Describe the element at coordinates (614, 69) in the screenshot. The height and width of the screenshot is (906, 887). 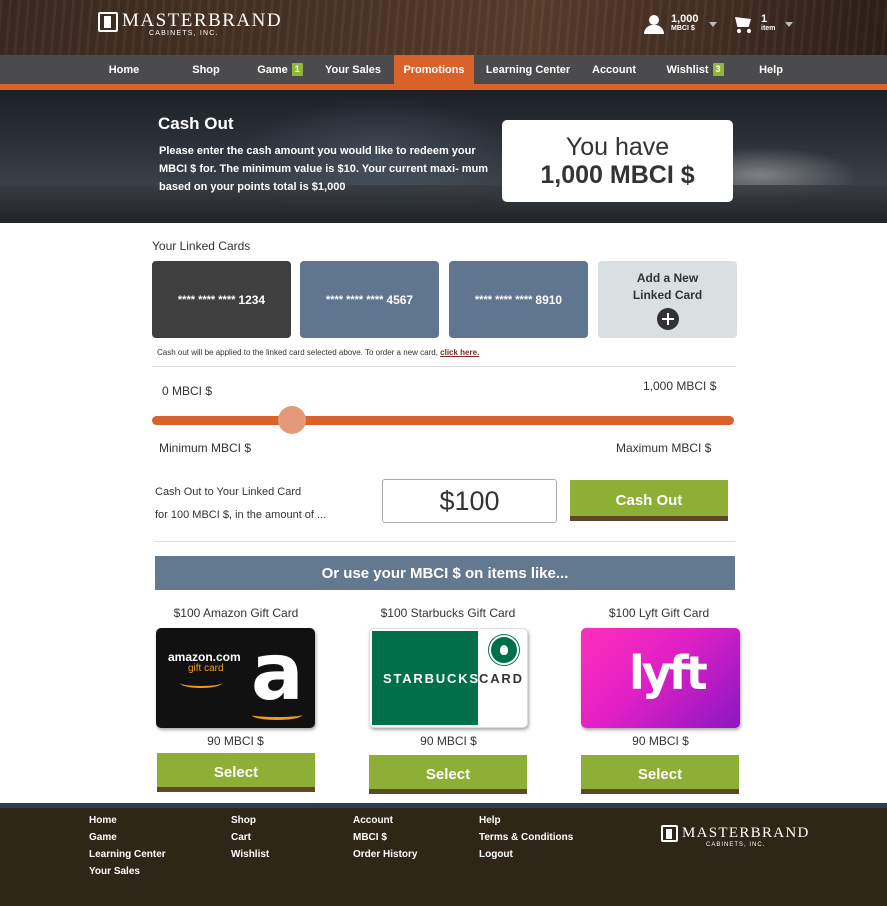
I see `nav-item-account: Account` at that location.